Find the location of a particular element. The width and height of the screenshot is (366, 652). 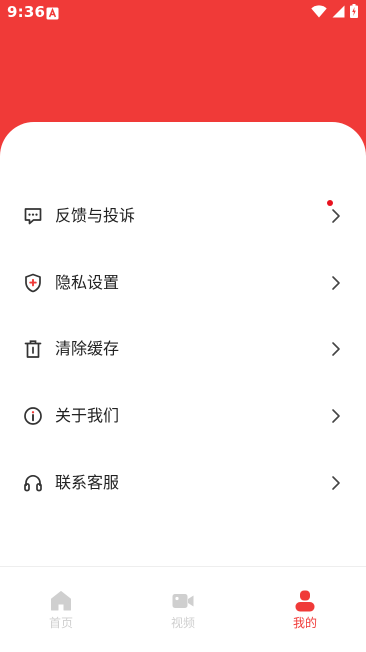

tab-home: 首页 is located at coordinates (61, 602).